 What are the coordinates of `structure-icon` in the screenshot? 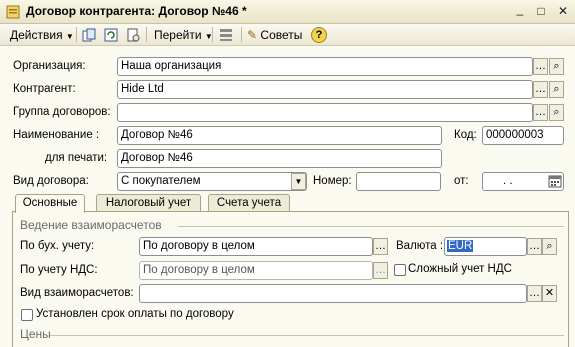 It's located at (226, 35).